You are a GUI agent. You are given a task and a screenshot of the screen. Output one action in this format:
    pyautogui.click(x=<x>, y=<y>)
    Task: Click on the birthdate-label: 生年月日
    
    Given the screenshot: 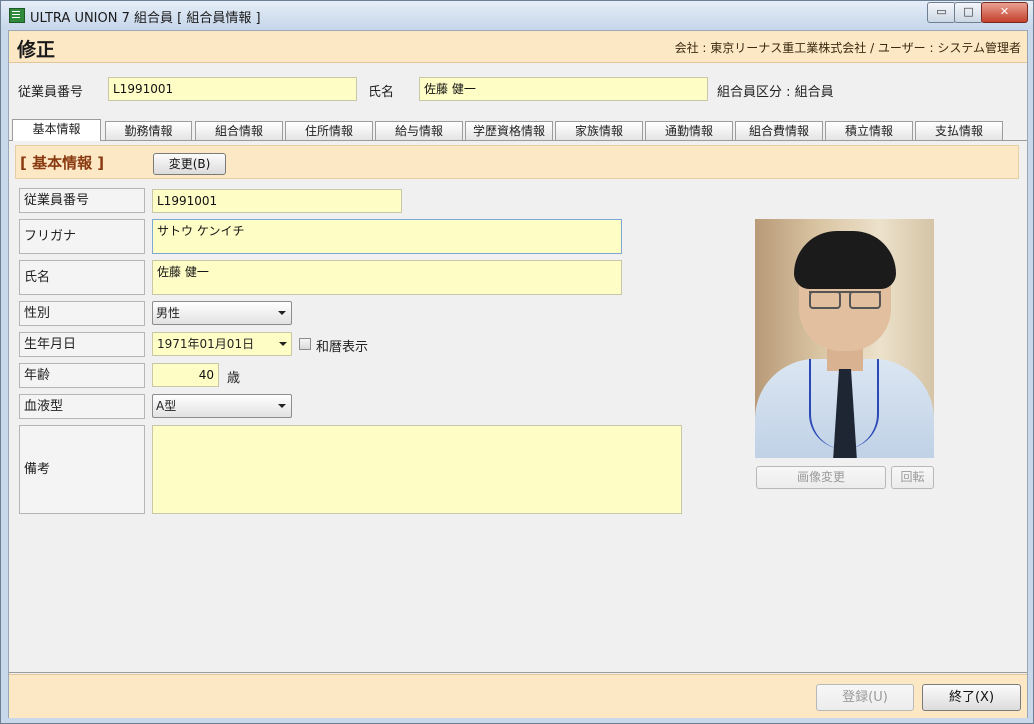 What is the action you would take?
    pyautogui.click(x=82, y=344)
    